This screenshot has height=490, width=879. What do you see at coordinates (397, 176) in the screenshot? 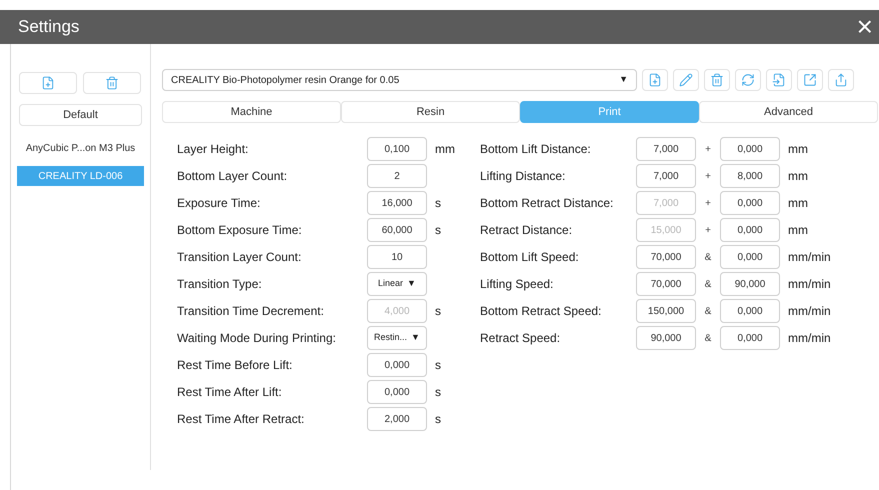
I see `number-field: 2` at bounding box center [397, 176].